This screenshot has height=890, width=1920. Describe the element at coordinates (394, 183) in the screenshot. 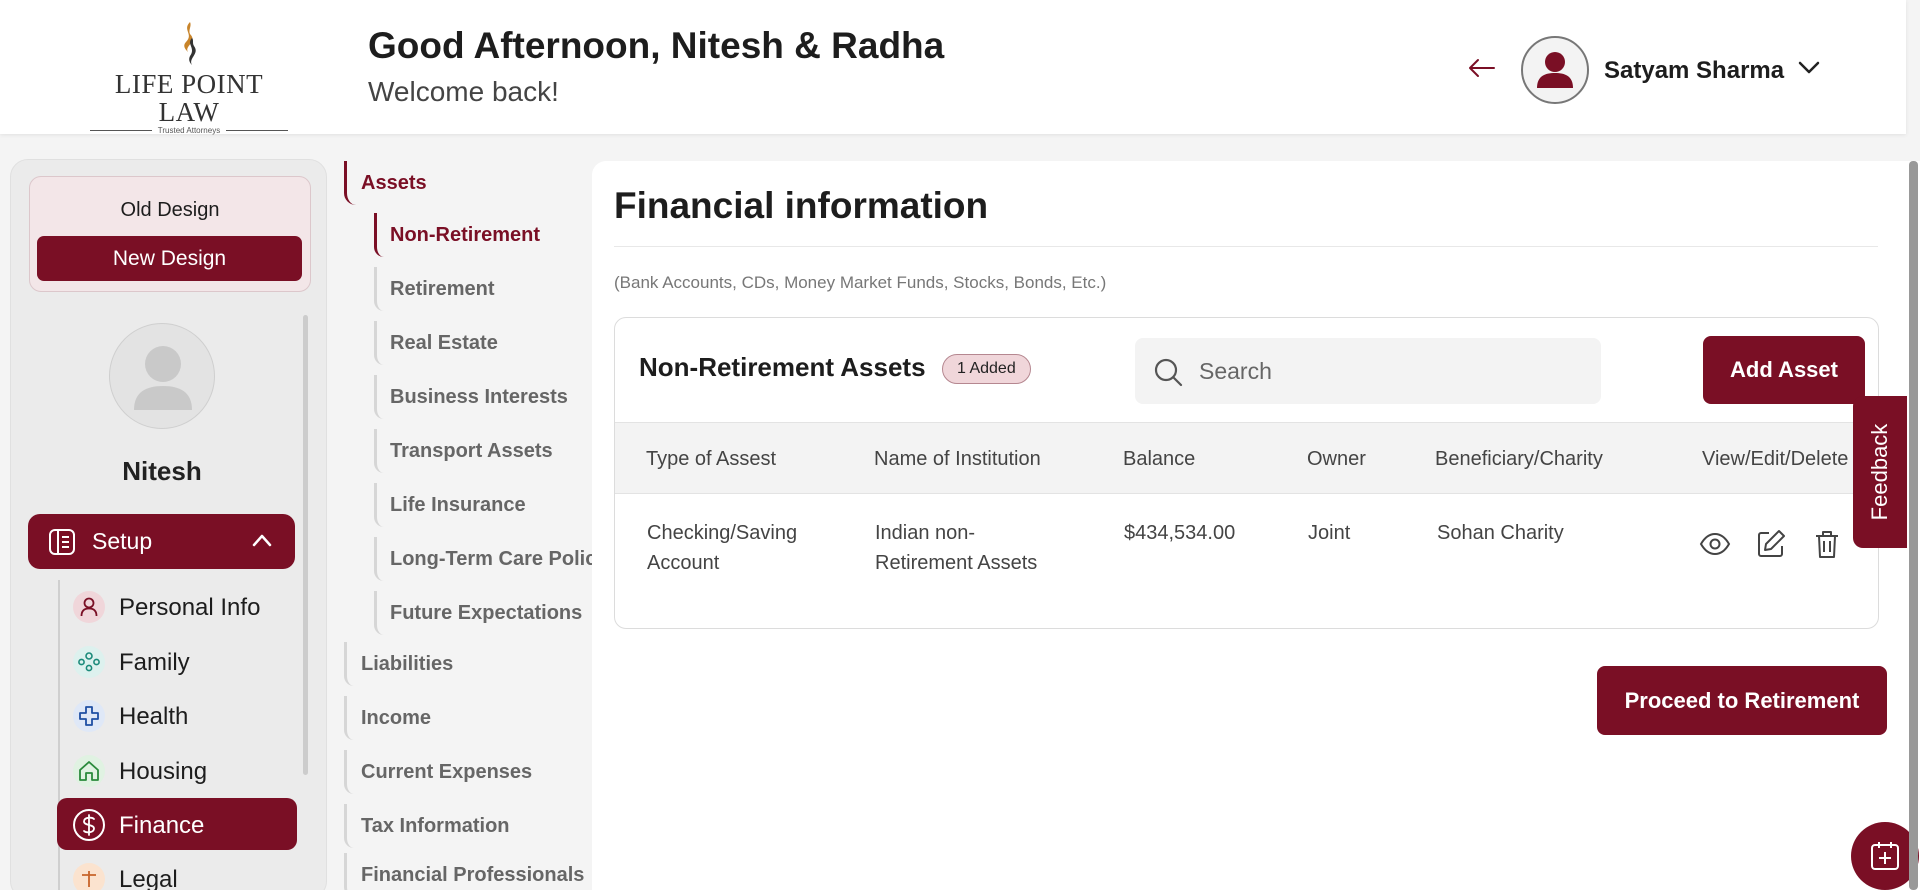

I see `subnav-assets-label: Assets` at that location.